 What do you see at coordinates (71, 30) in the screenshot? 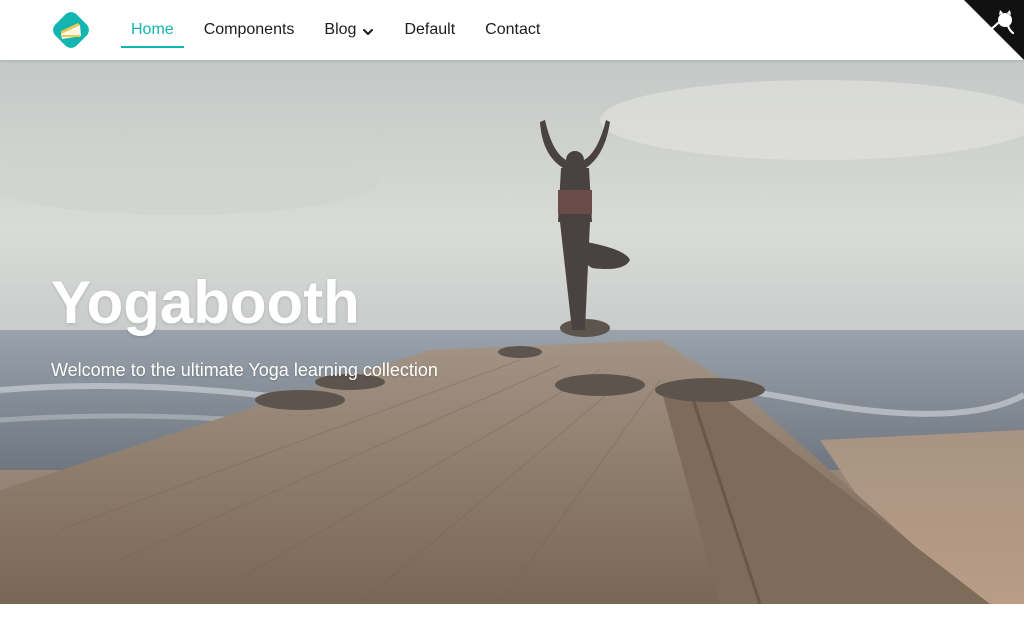
I see `cake-slice-icon` at bounding box center [71, 30].